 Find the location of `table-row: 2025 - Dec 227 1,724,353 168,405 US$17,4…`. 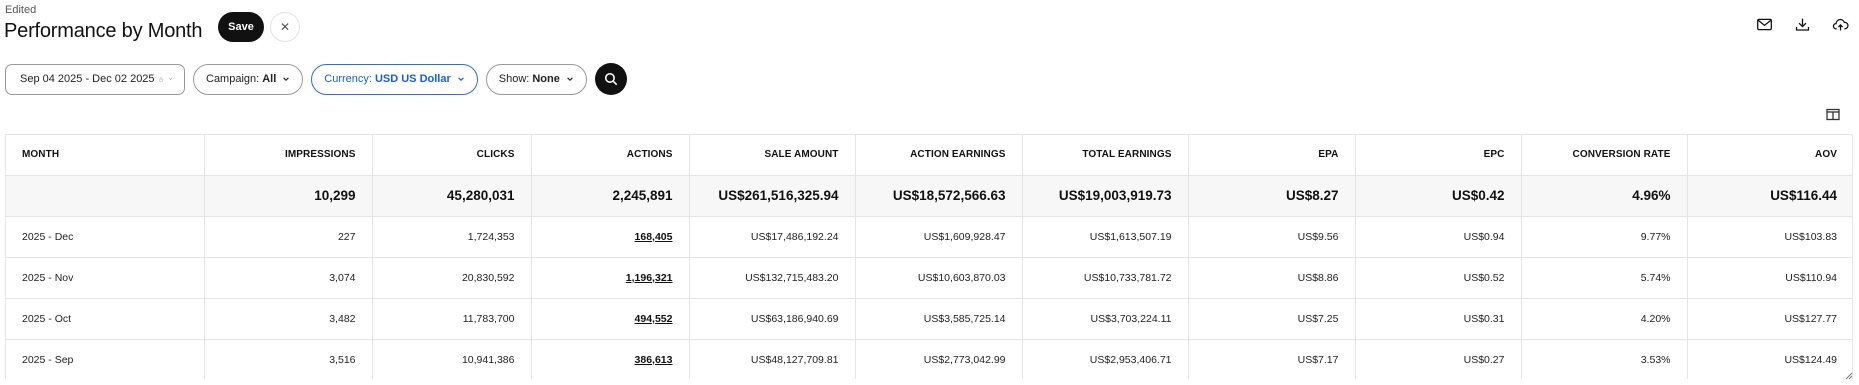

table-row: 2025 - Dec 227 1,724,353 168,405 US$17,4… is located at coordinates (929, 237).